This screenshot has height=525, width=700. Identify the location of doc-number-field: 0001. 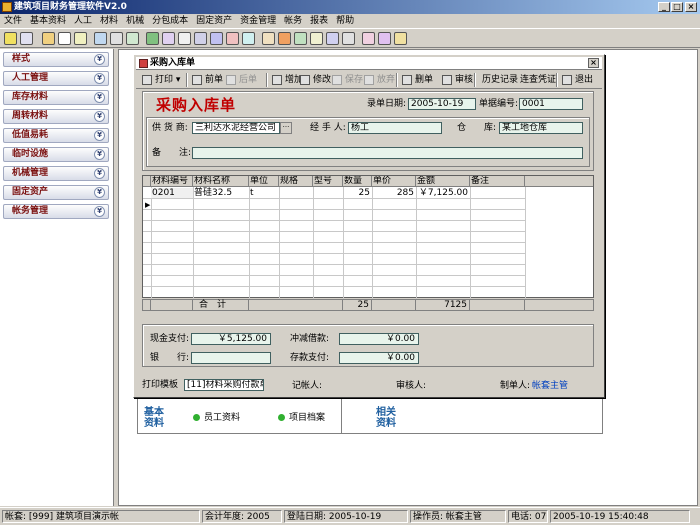
(551, 104).